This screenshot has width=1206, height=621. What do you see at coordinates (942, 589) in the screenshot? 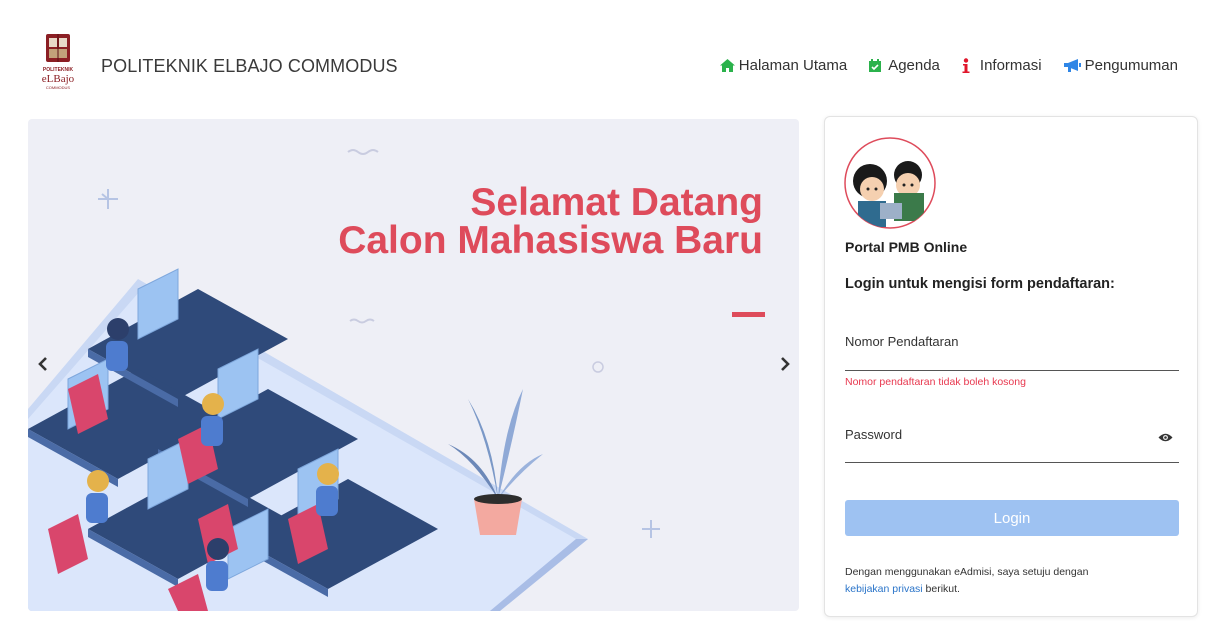
I see `privacy-note-suffix: berikut.` at bounding box center [942, 589].